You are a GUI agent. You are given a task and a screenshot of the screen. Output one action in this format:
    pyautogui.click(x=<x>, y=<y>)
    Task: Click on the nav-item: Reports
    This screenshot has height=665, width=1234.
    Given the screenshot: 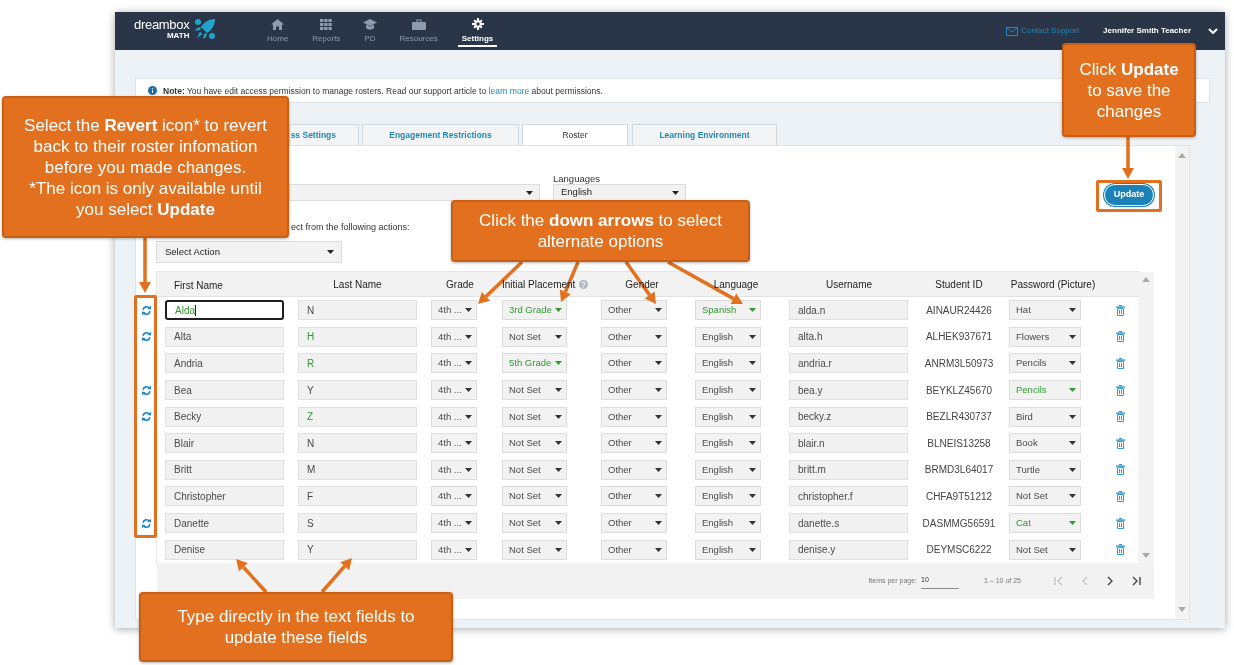 What is the action you would take?
    pyautogui.click(x=326, y=32)
    